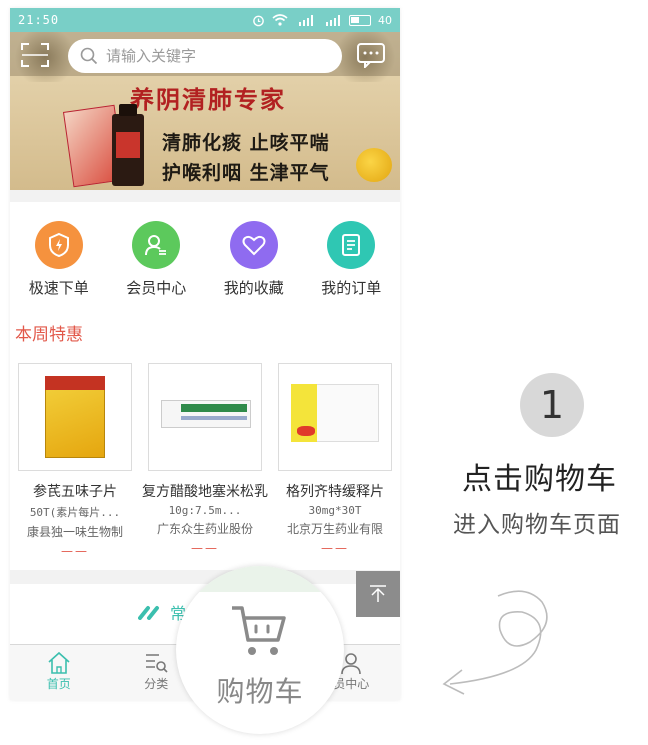 This screenshot has width=648, height=745. What do you see at coordinates (253, 245) in the screenshot?
I see `heart-icon` at bounding box center [253, 245].